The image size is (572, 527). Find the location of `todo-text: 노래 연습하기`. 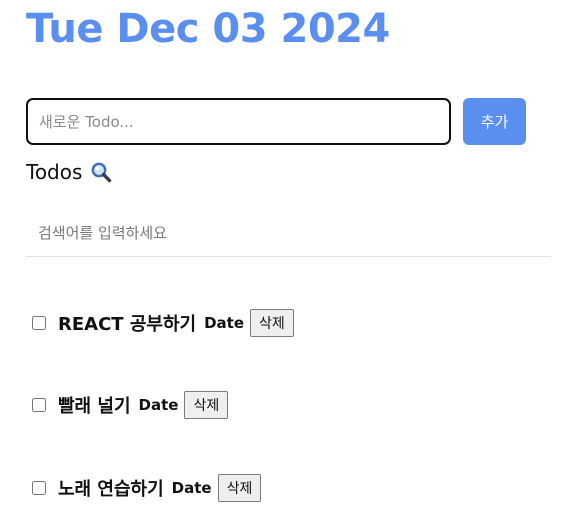

todo-text: 노래 연습하기 is located at coordinates (111, 489).